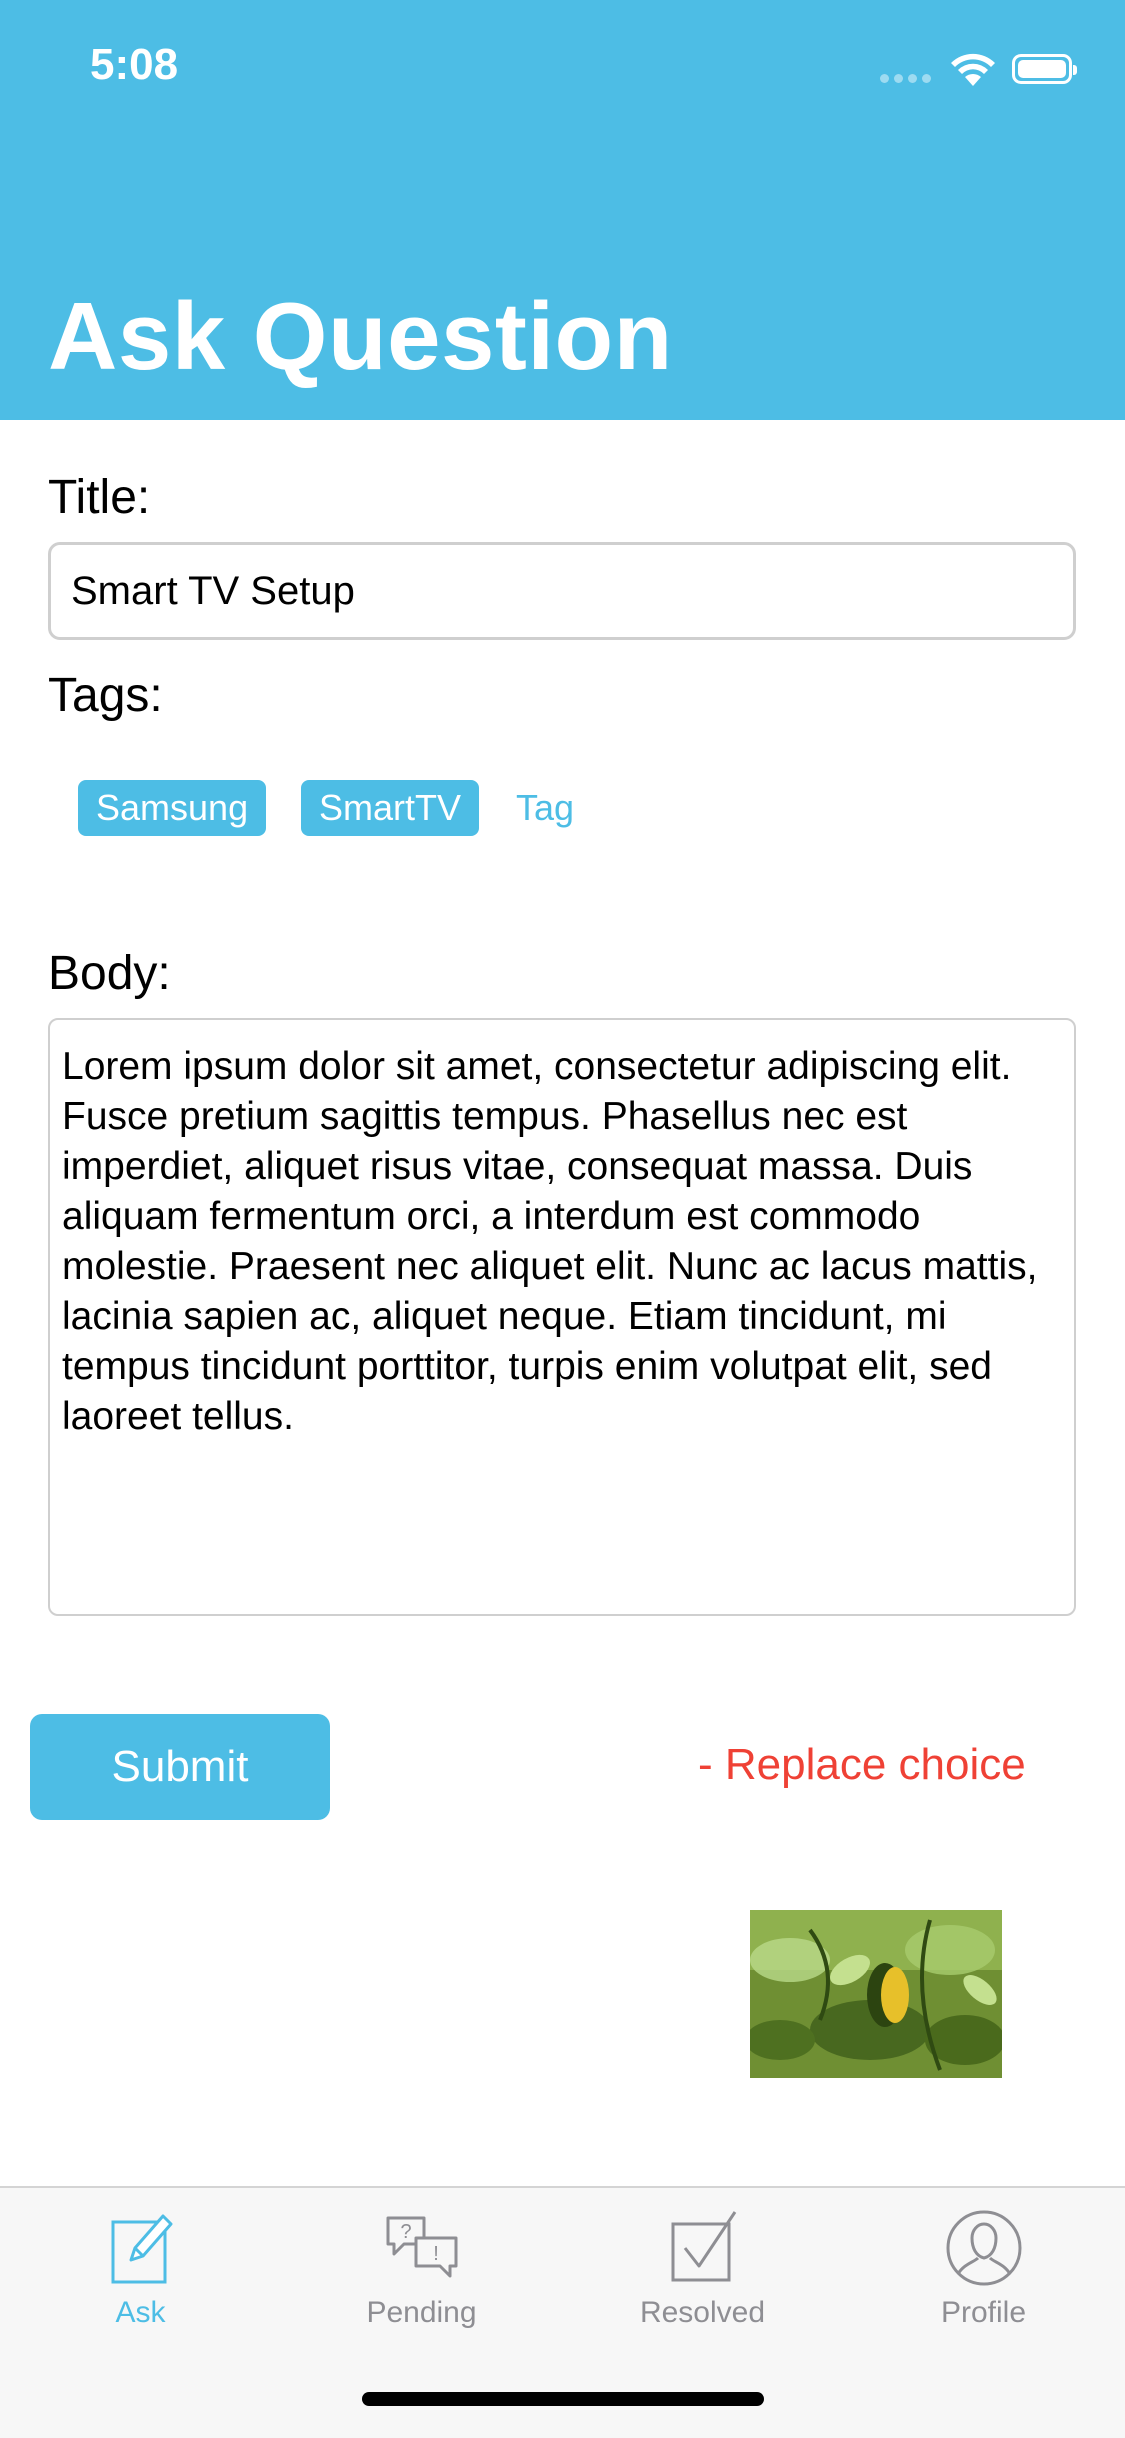 The image size is (1125, 2438). I want to click on tab-profile: Profile, so click(983, 2268).